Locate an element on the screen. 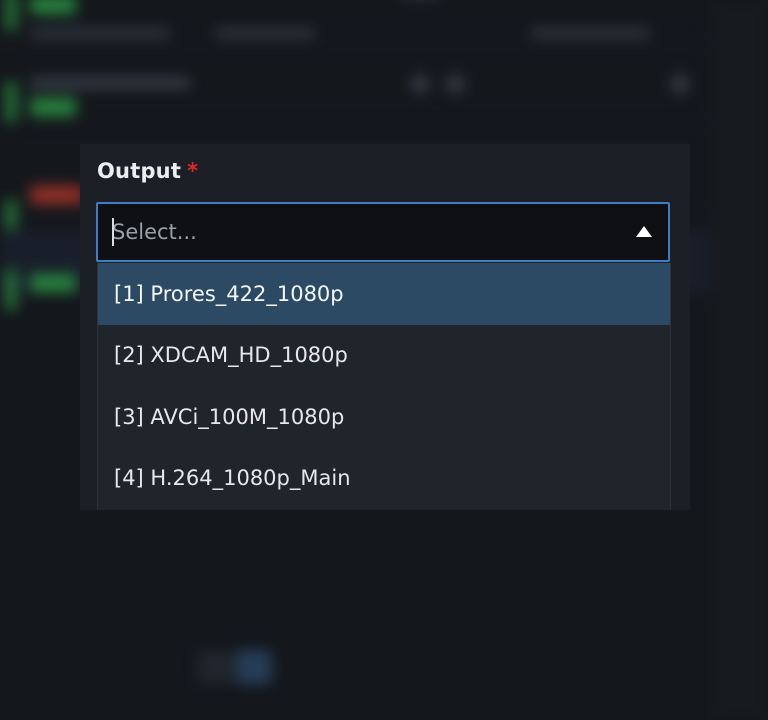 The height and width of the screenshot is (720, 768). option-xdcam-hd-1080p: [2] XDCAM_HD_1080p is located at coordinates (384, 356).